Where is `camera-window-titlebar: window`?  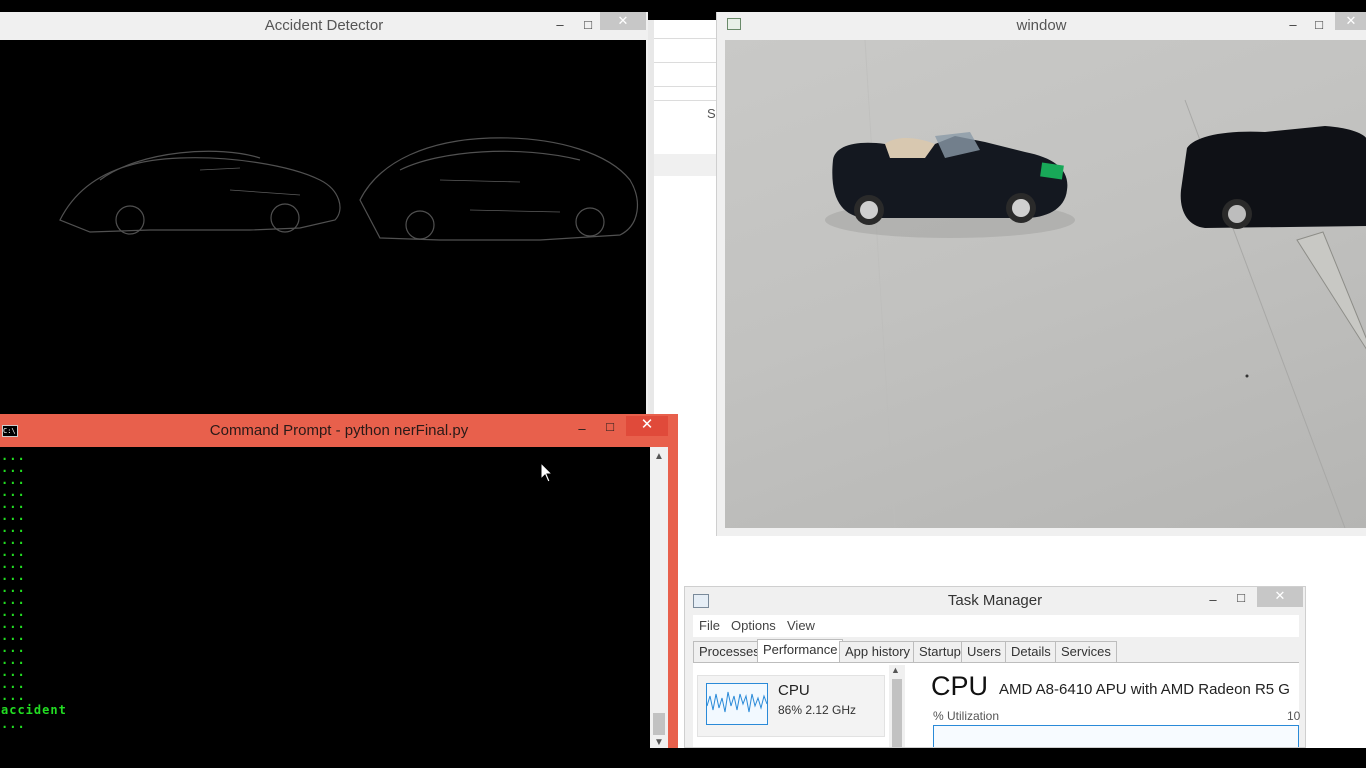 camera-window-titlebar: window is located at coordinates (1041, 26).